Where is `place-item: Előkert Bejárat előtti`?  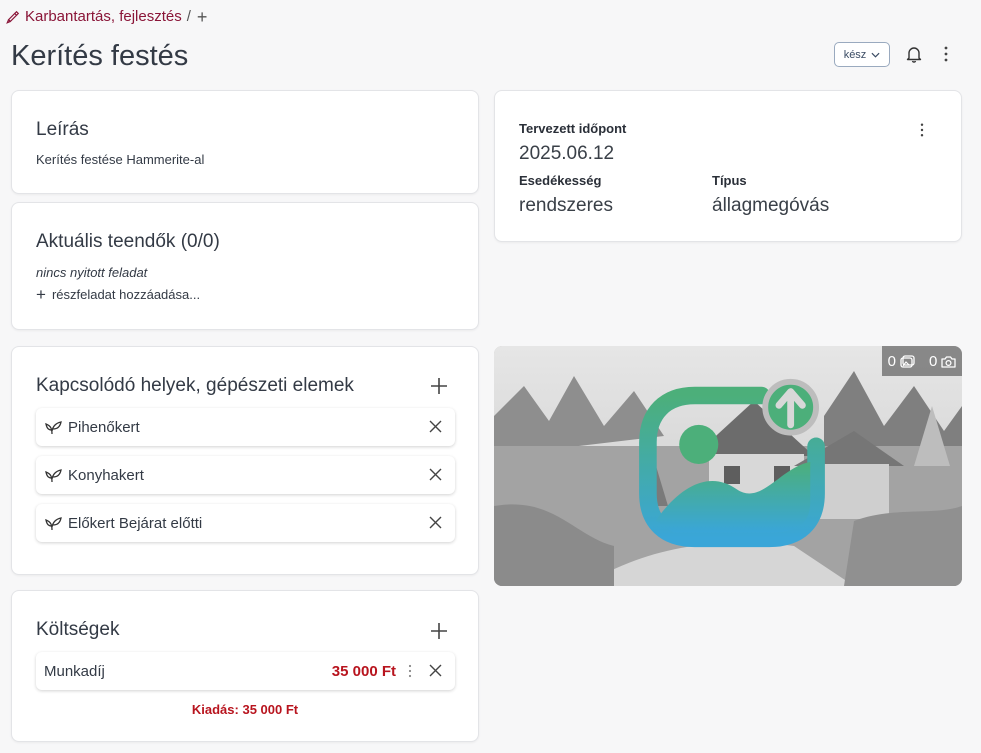 place-item: Előkert Bejárat előtti is located at coordinates (245, 523).